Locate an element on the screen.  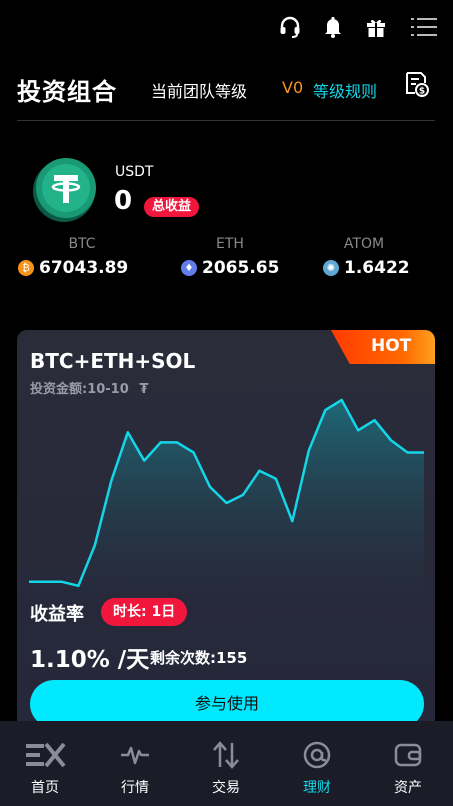
coin-eth: ETH ♦ 2065.65 is located at coordinates (230, 257).